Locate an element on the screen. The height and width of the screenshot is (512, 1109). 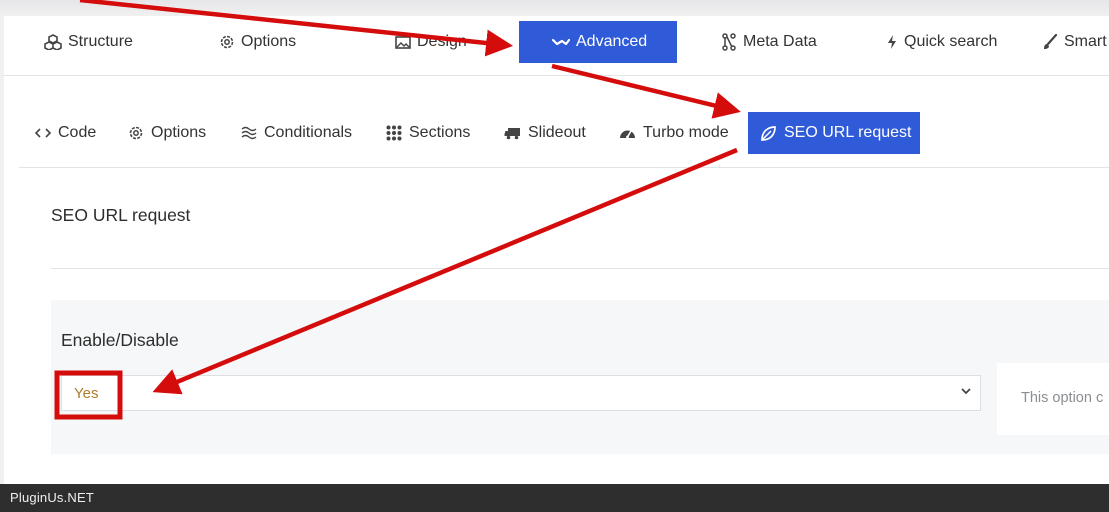
tab-label: Design is located at coordinates (442, 41).